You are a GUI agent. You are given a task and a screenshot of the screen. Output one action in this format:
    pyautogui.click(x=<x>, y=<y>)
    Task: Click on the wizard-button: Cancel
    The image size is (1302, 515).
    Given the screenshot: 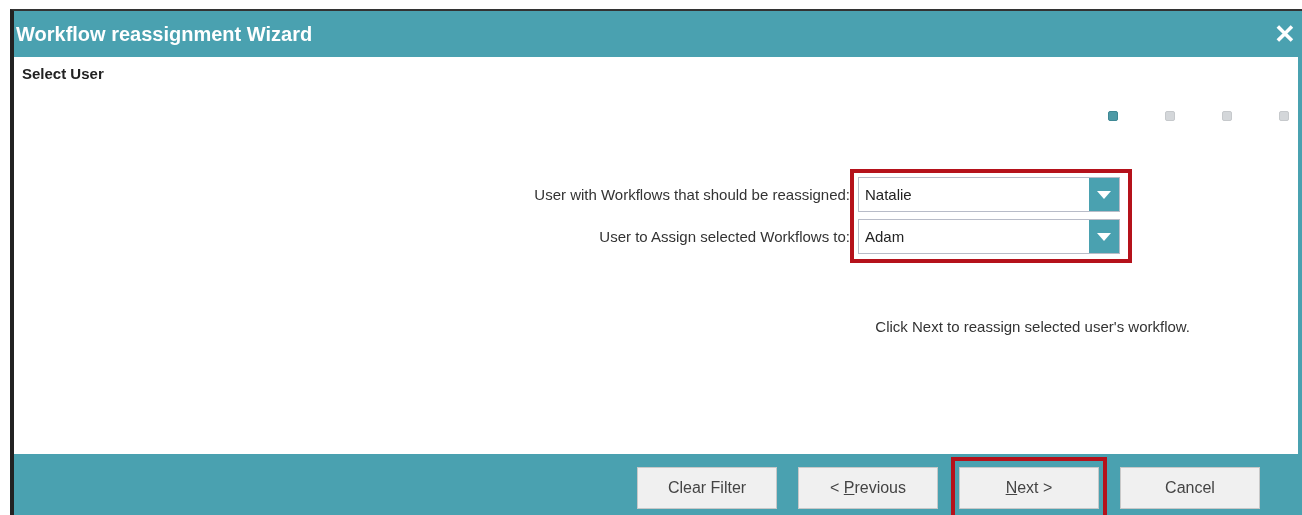 What is the action you would take?
    pyautogui.click(x=1190, y=488)
    